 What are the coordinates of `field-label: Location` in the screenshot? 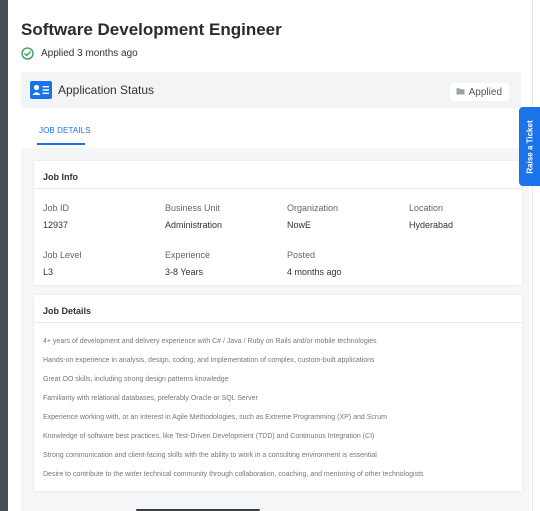 It's located at (426, 208).